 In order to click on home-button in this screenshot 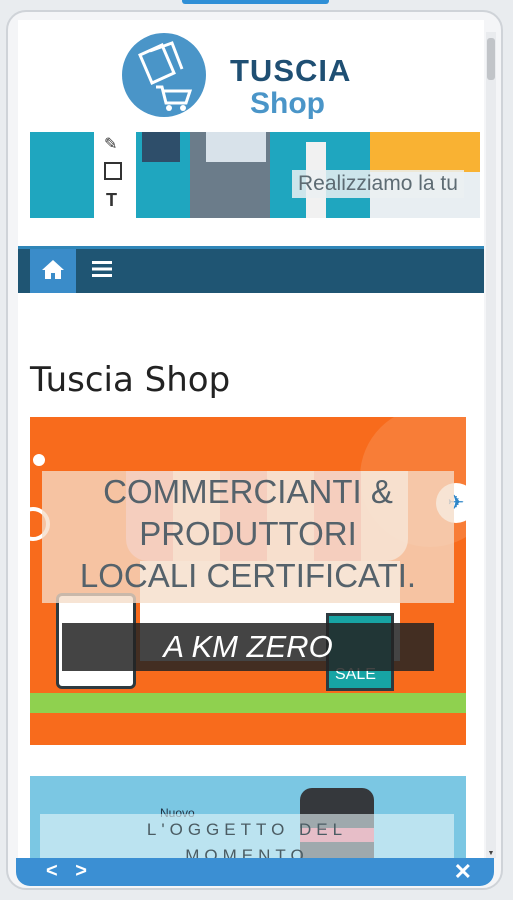, I will do `click(53, 271)`.